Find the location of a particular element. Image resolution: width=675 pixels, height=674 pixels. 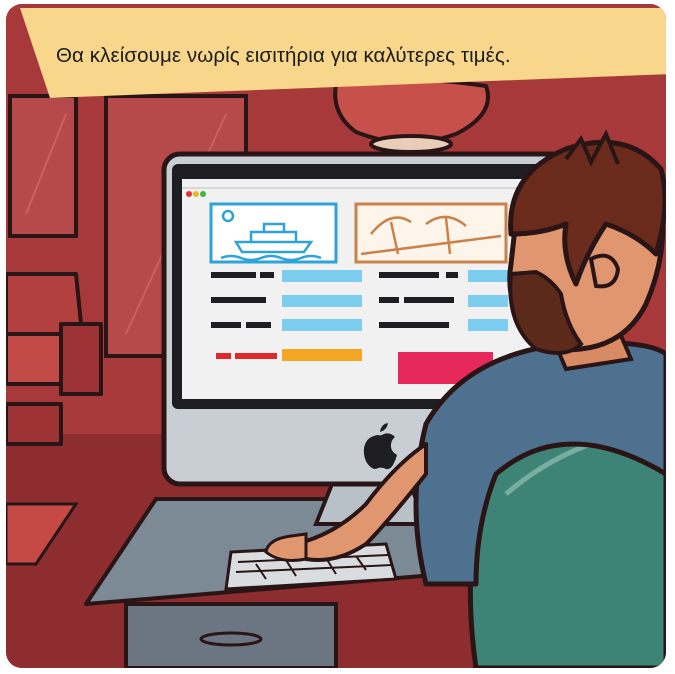

beach-umbrella-icon is located at coordinates (431, 233).